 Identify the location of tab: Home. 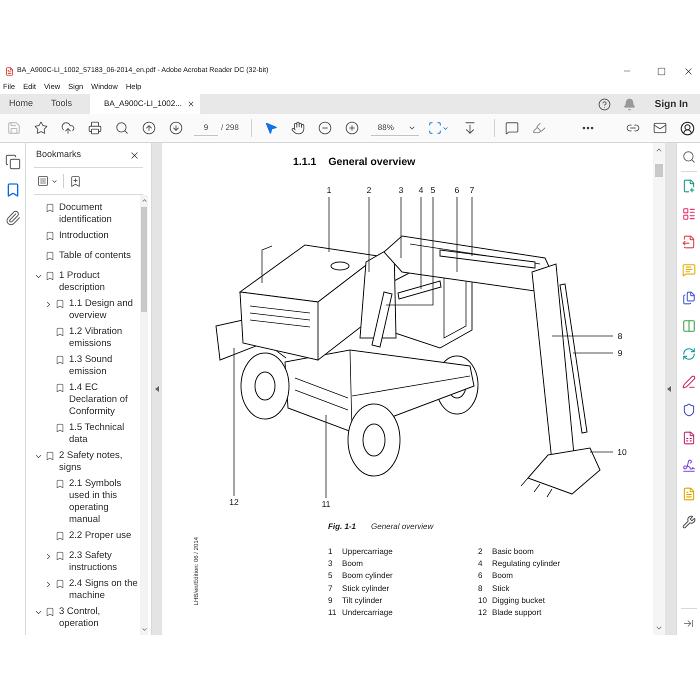
(21, 104).